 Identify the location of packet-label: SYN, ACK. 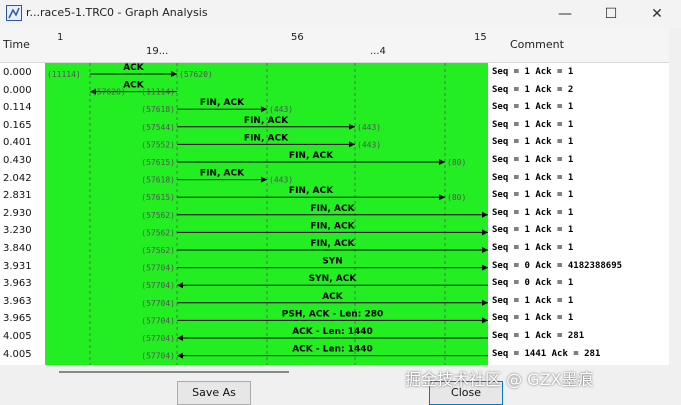
(333, 279).